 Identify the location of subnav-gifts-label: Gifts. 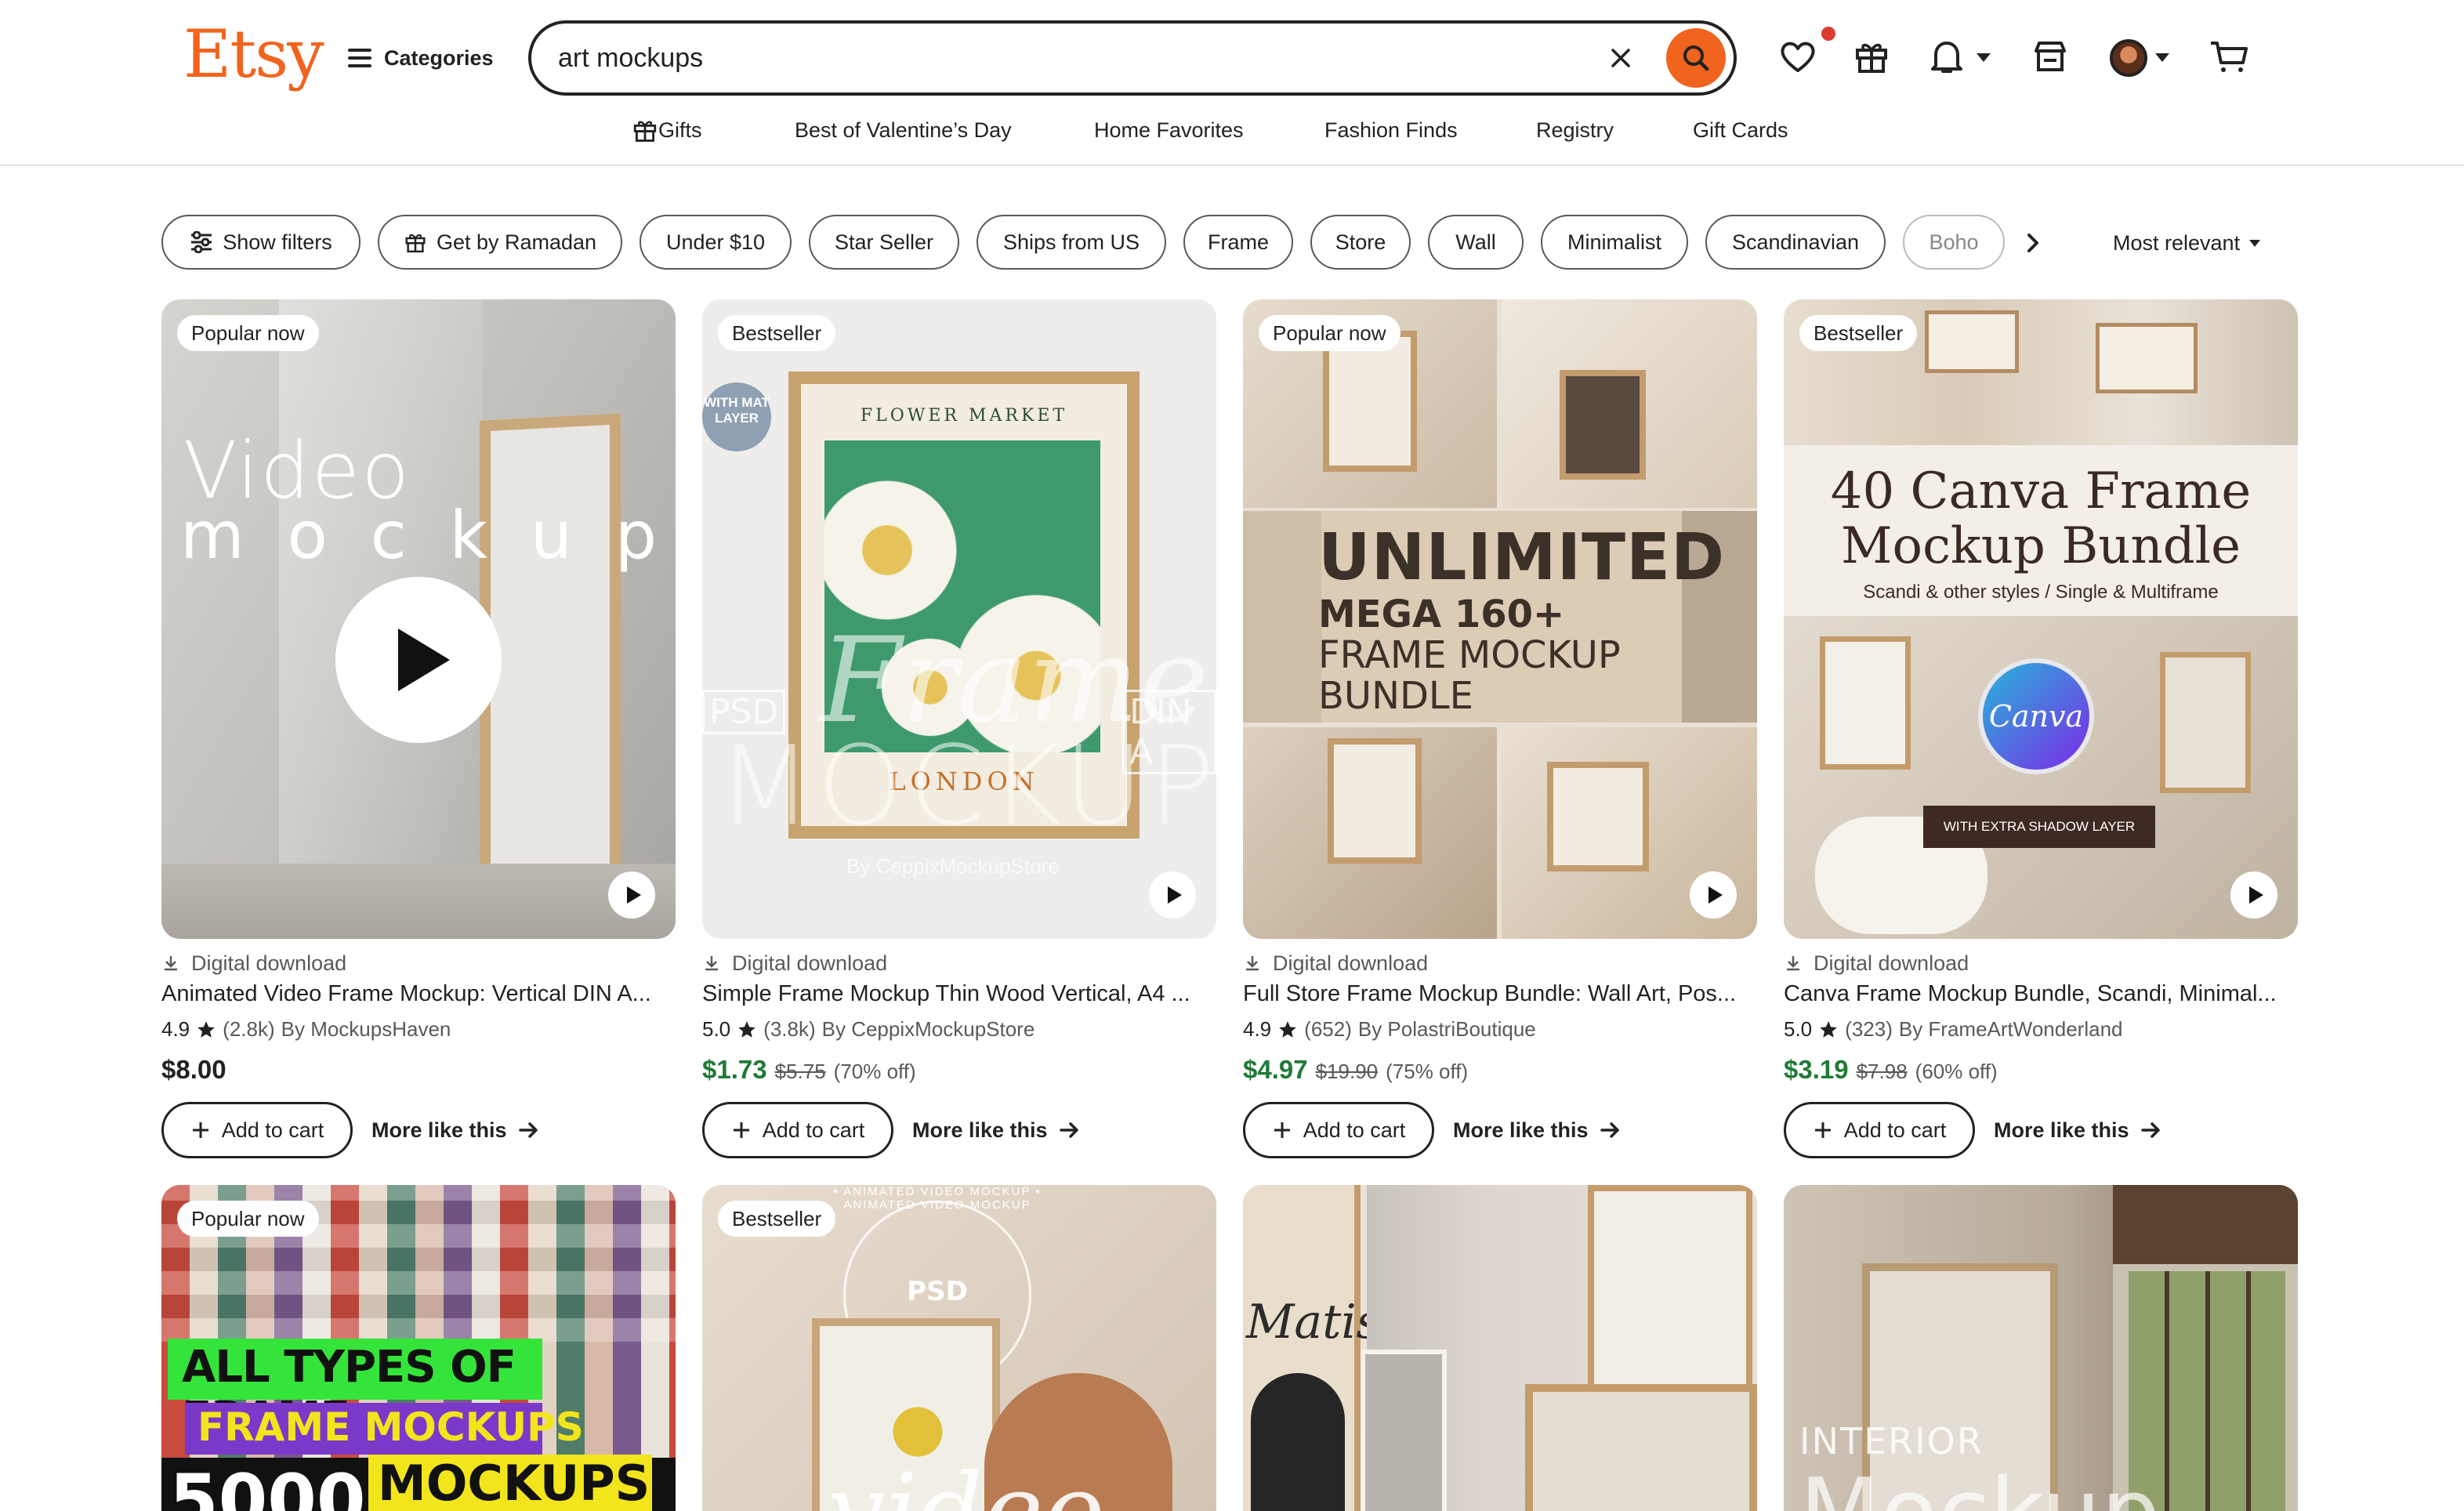
(680, 130).